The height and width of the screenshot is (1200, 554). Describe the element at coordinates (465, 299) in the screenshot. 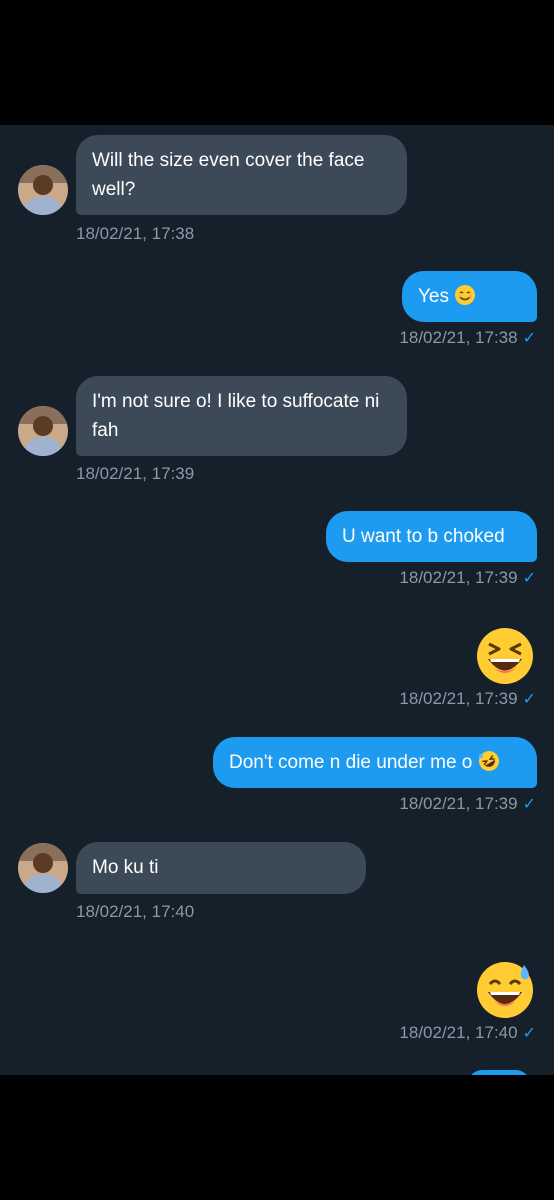

I see `smiling-face-icon` at that location.